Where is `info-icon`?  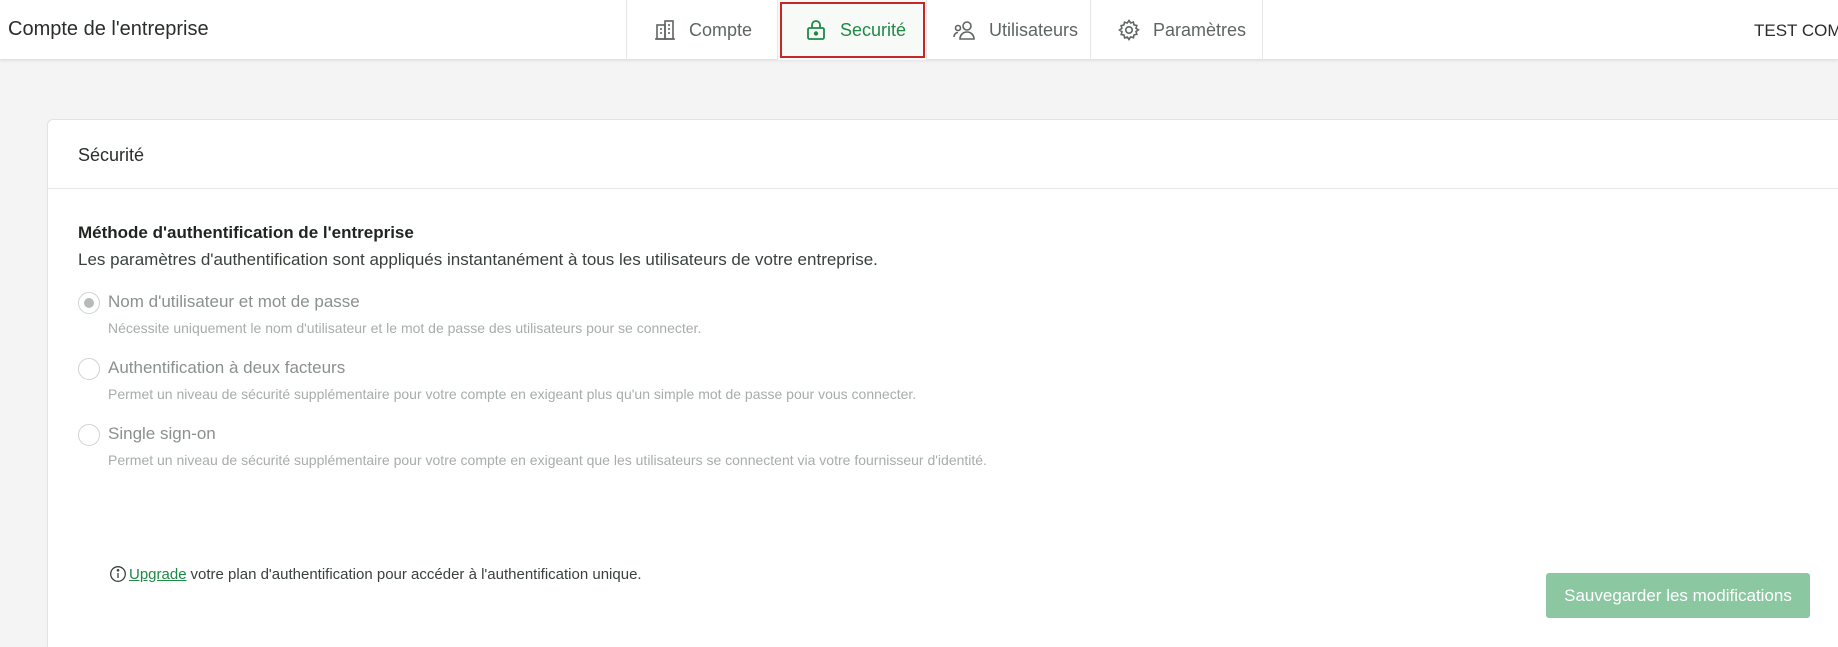 info-icon is located at coordinates (118, 574).